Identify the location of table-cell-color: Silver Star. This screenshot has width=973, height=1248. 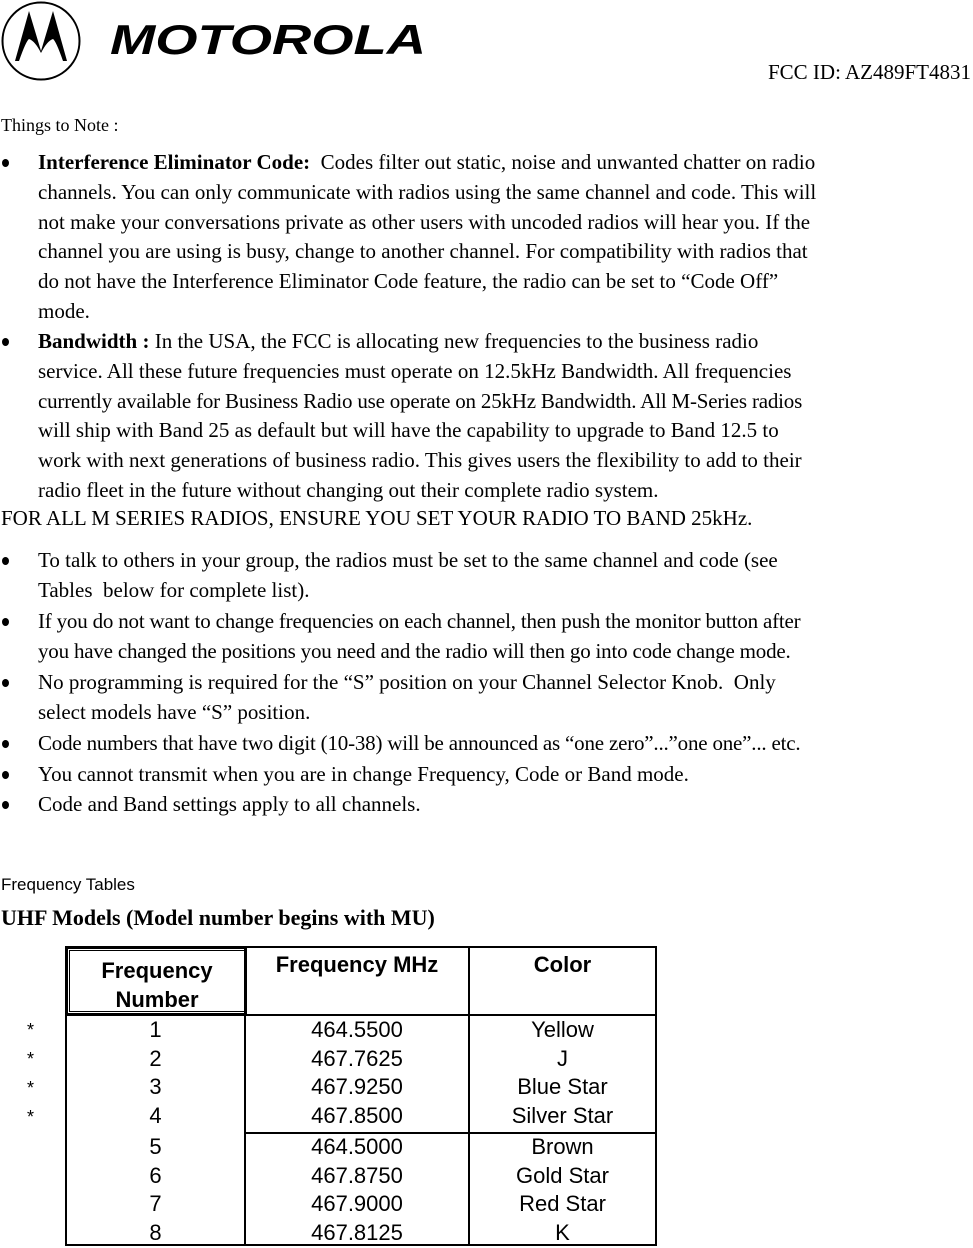
(562, 1115).